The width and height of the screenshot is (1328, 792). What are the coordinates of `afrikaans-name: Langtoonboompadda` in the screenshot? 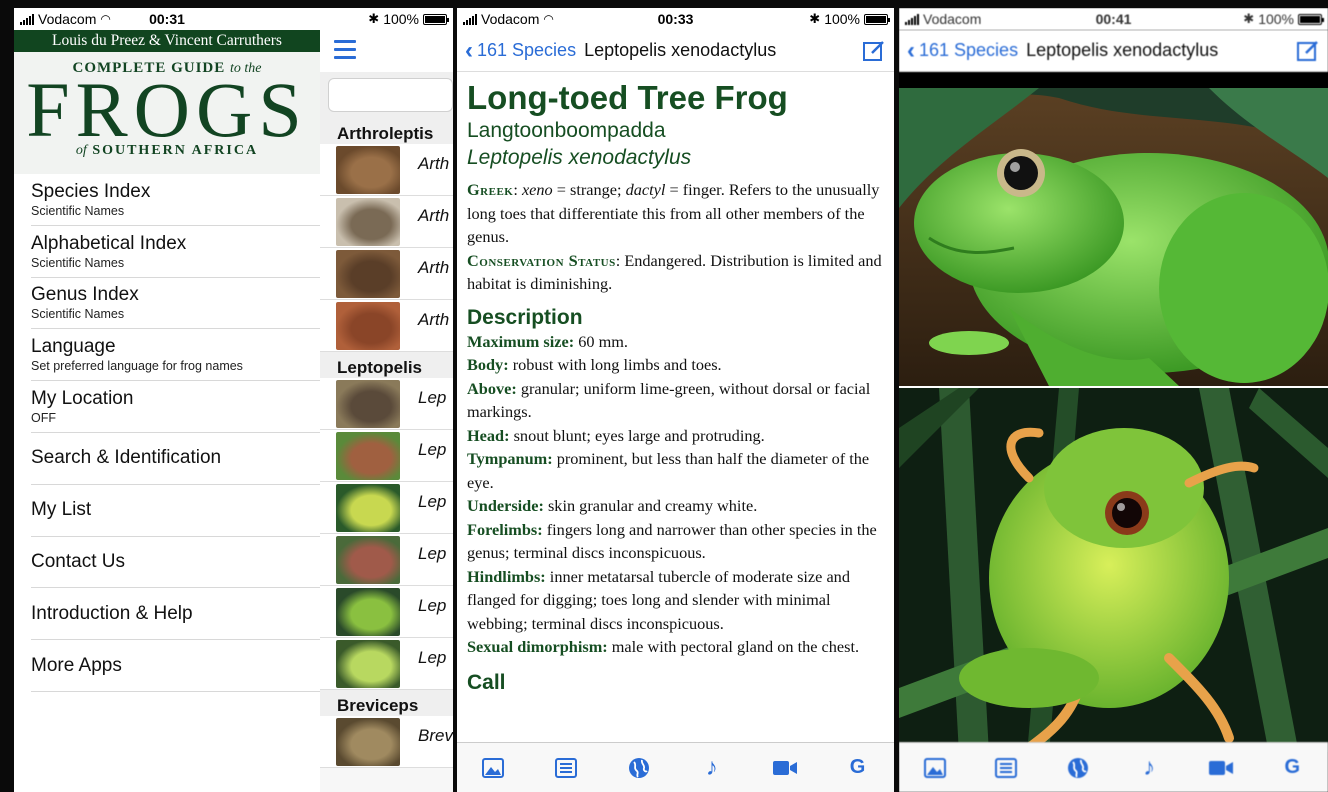 It's located at (566, 130).